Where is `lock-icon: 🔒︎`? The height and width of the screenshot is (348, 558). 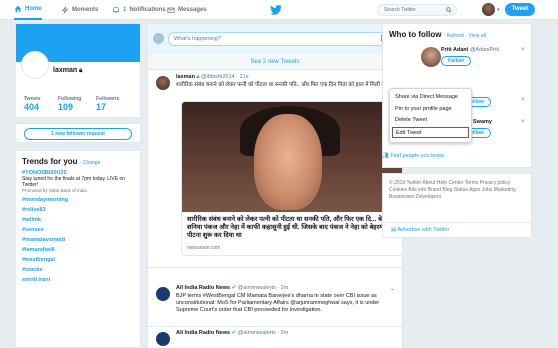
lock-icon: 🔒︎ is located at coordinates (81, 71).